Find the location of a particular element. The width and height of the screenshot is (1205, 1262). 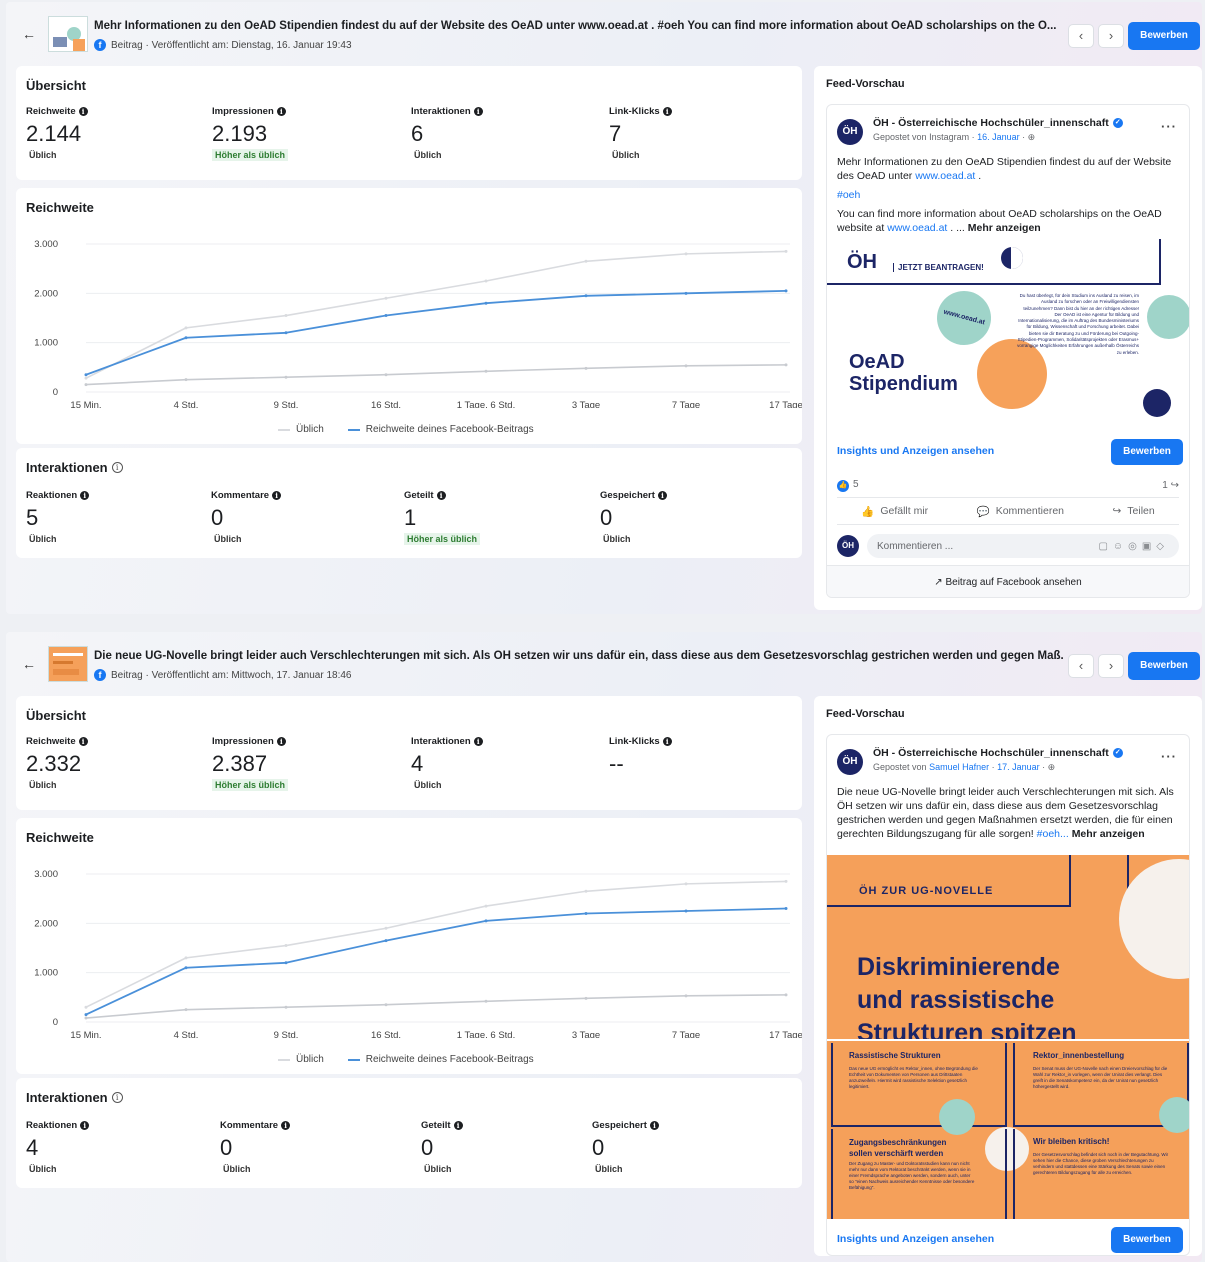

interaction-comments: Kommentare i 0 Üblich is located at coordinates (246, 517).